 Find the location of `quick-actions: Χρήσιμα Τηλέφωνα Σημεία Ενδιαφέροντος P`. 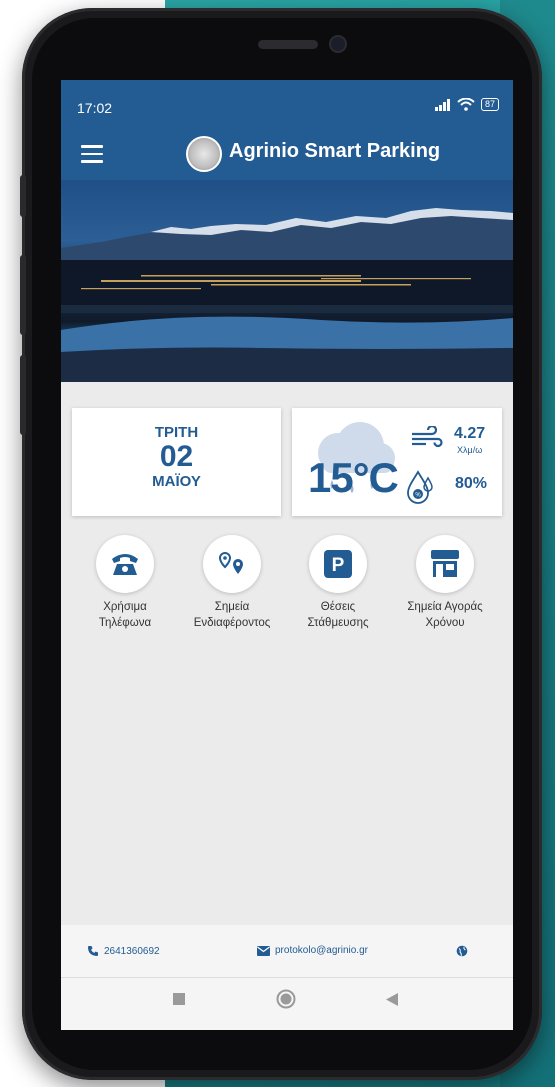

quick-actions: Χρήσιμα Τηλέφωνα Σημεία Ενδιαφέροντος P is located at coordinates (287, 585).